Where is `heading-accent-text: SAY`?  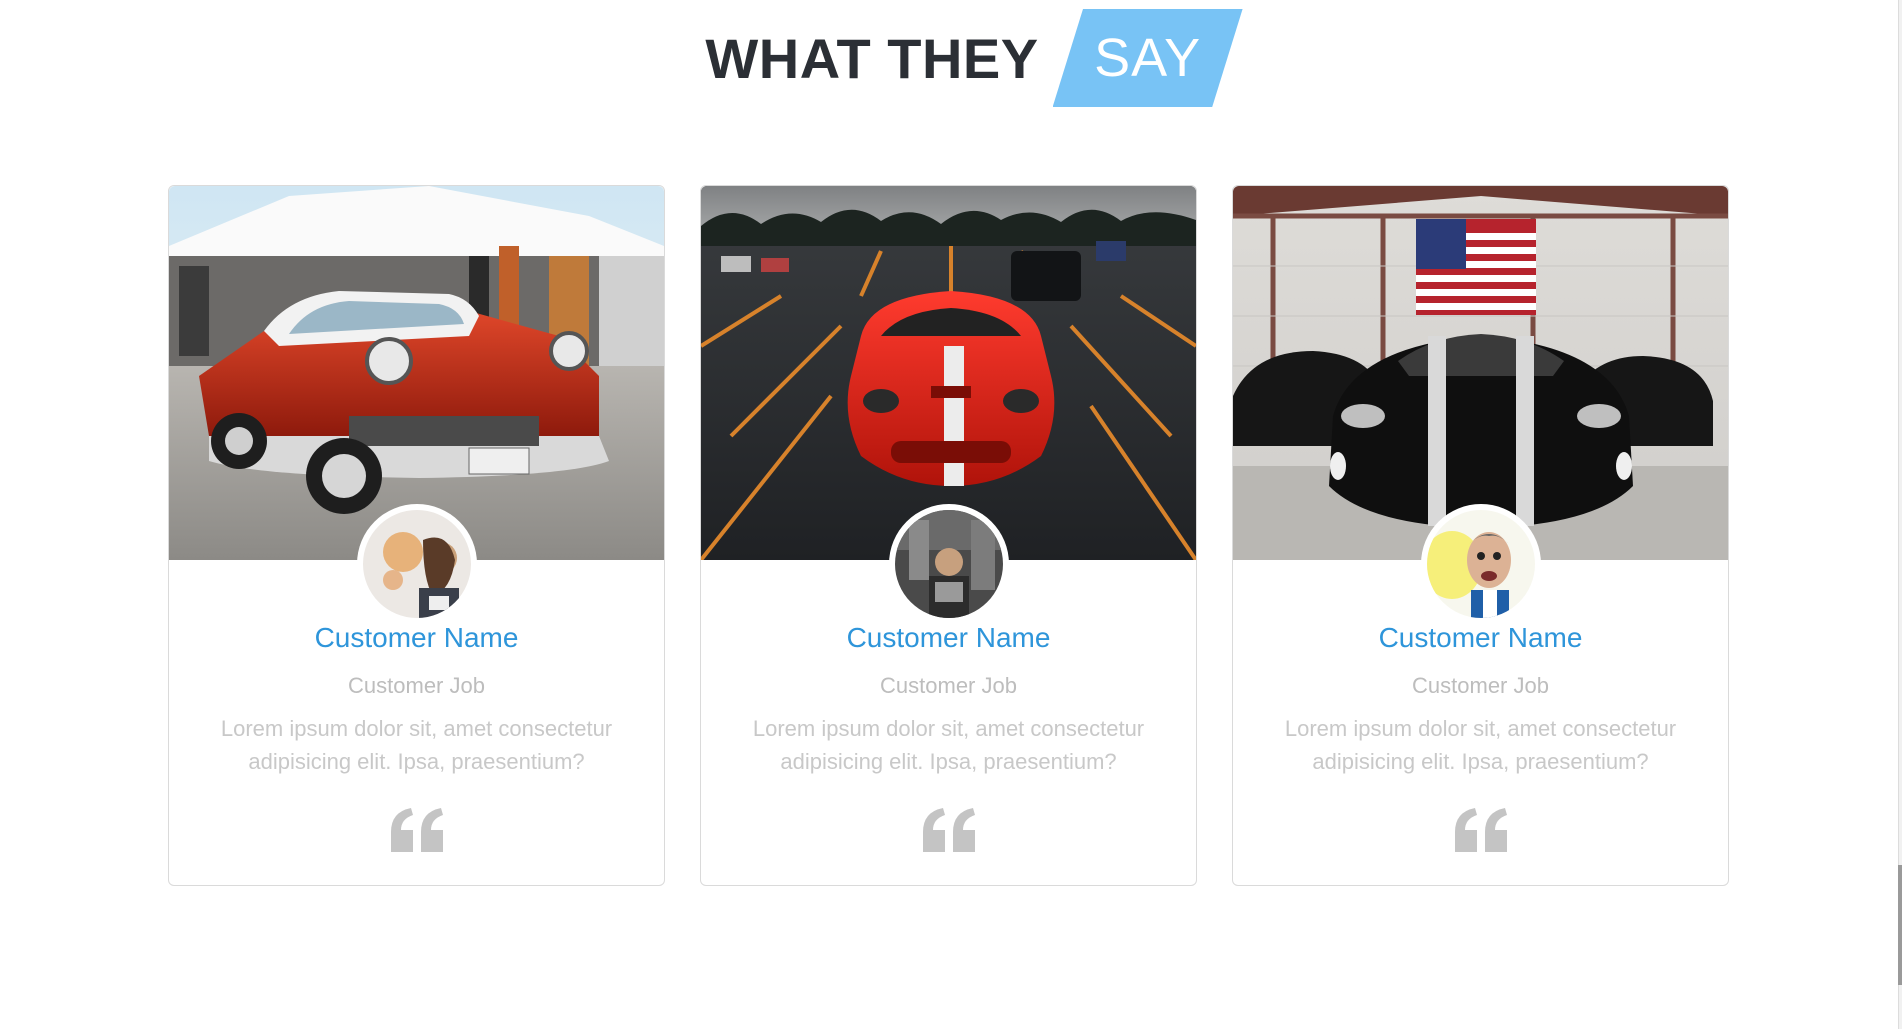
heading-accent-text: SAY is located at coordinates (1148, 58).